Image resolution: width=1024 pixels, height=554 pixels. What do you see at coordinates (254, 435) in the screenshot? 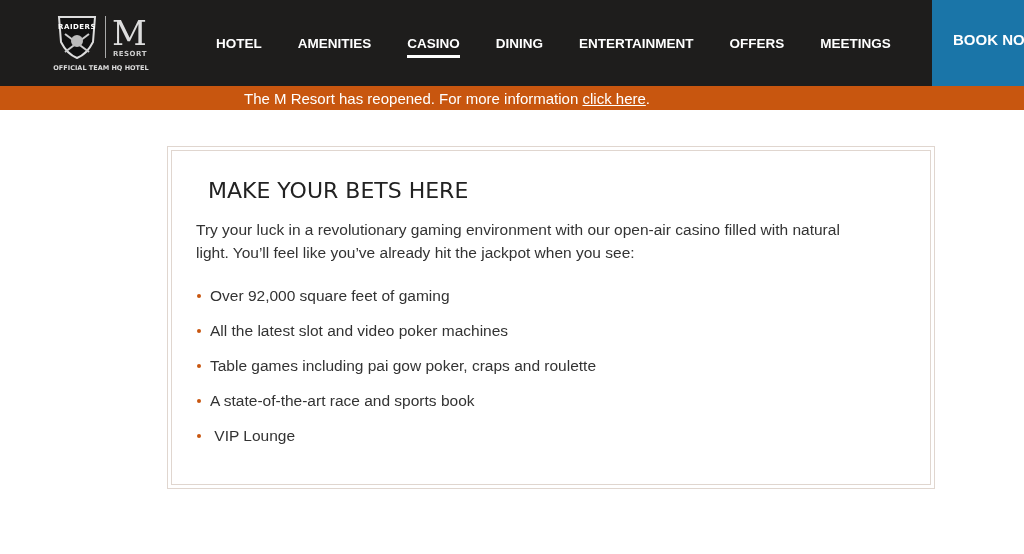
I see `list-item: VIP Lounge` at bounding box center [254, 435].